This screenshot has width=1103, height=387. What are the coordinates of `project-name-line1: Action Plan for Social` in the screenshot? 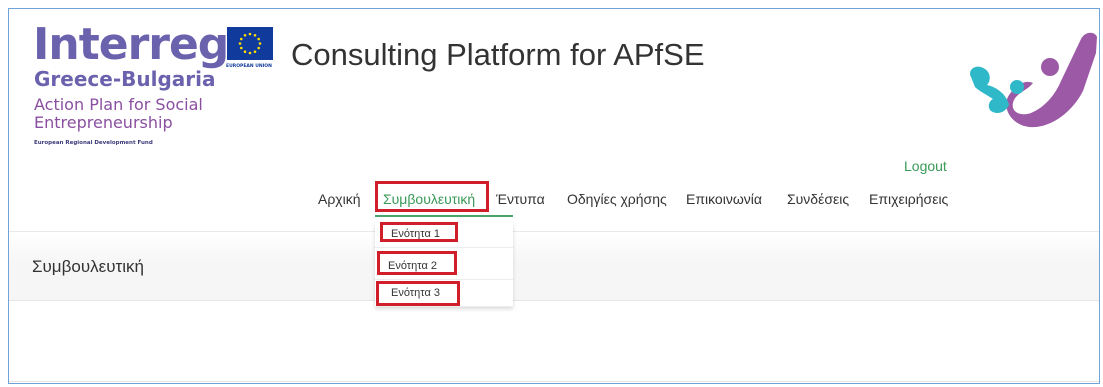 It's located at (118, 104).